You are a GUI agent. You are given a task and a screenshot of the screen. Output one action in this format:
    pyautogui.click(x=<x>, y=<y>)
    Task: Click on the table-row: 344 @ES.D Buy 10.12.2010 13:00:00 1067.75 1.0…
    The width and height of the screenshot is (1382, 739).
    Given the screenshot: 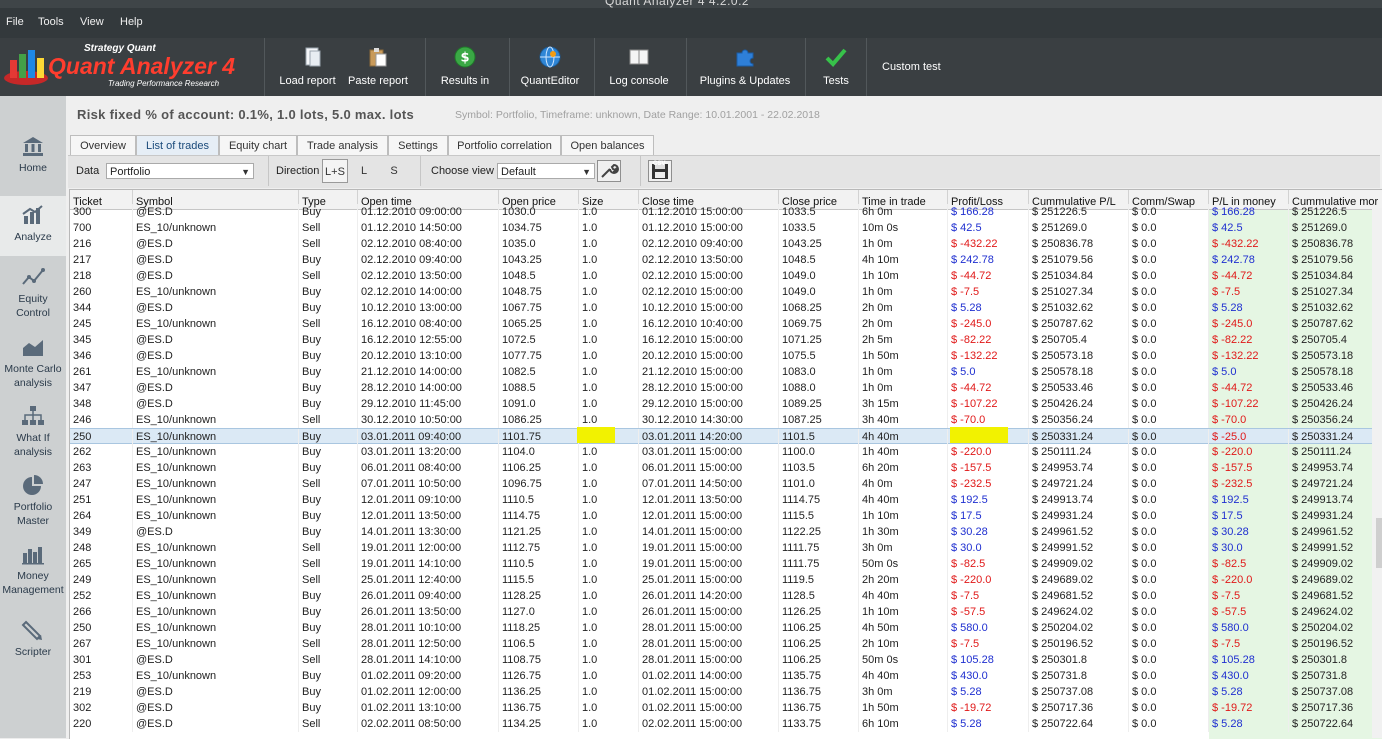 What is the action you would take?
    pyautogui.click(x=726, y=308)
    